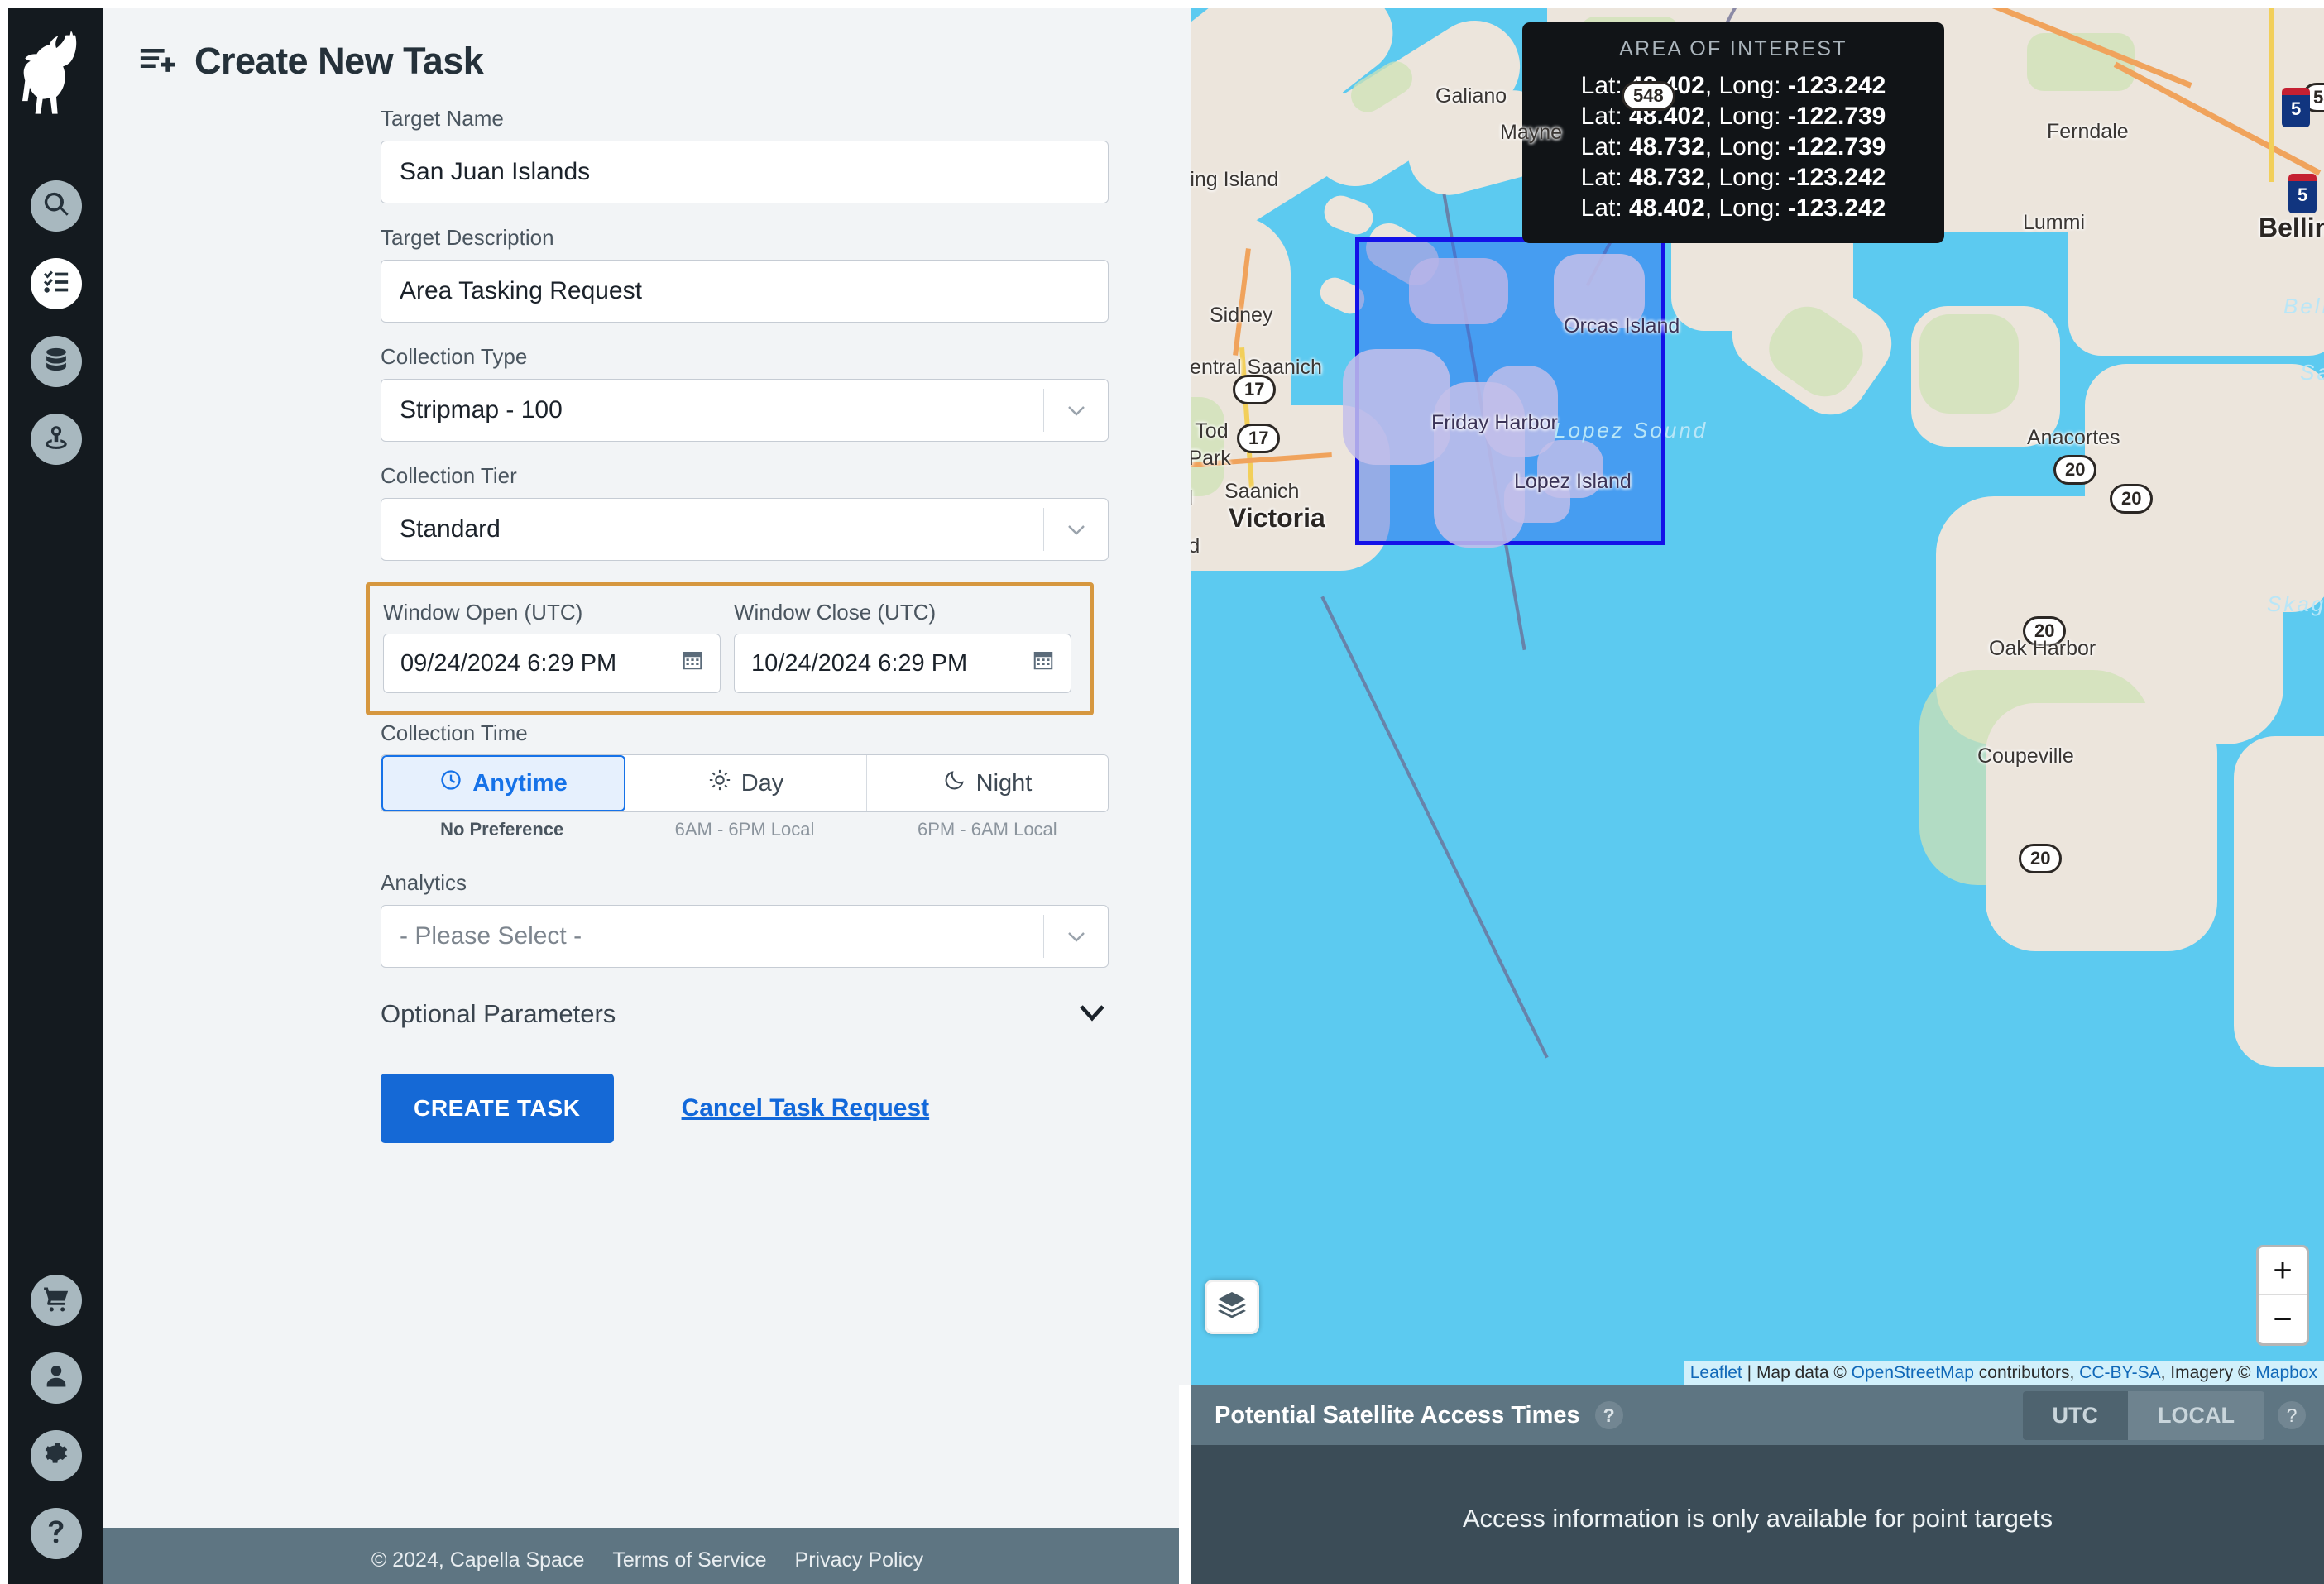 The image size is (2324, 1584). Describe the element at coordinates (689, 1560) in the screenshot. I see `terms-of-service-link: Terms of Service` at that location.